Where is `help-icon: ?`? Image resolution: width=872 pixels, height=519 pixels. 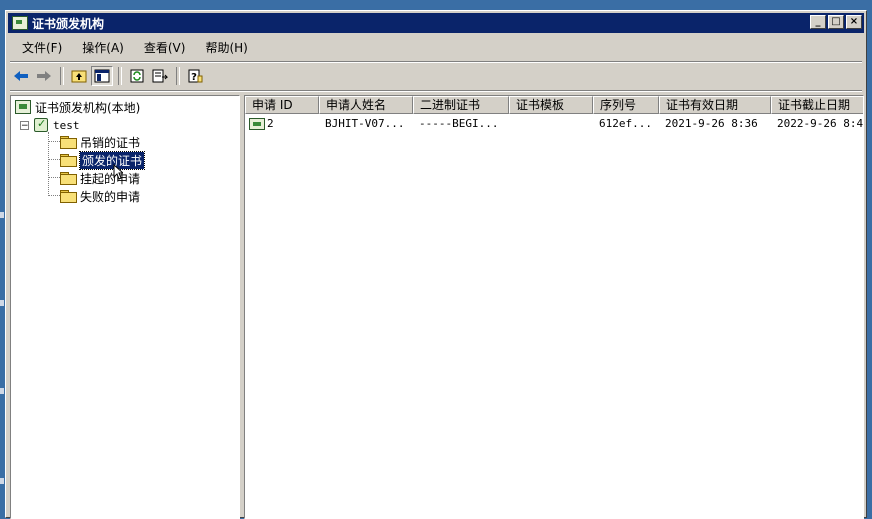 help-icon: ? is located at coordinates (195, 76).